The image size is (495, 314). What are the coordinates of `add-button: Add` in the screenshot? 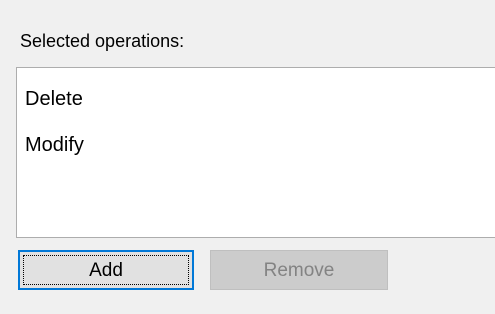 It's located at (106, 270).